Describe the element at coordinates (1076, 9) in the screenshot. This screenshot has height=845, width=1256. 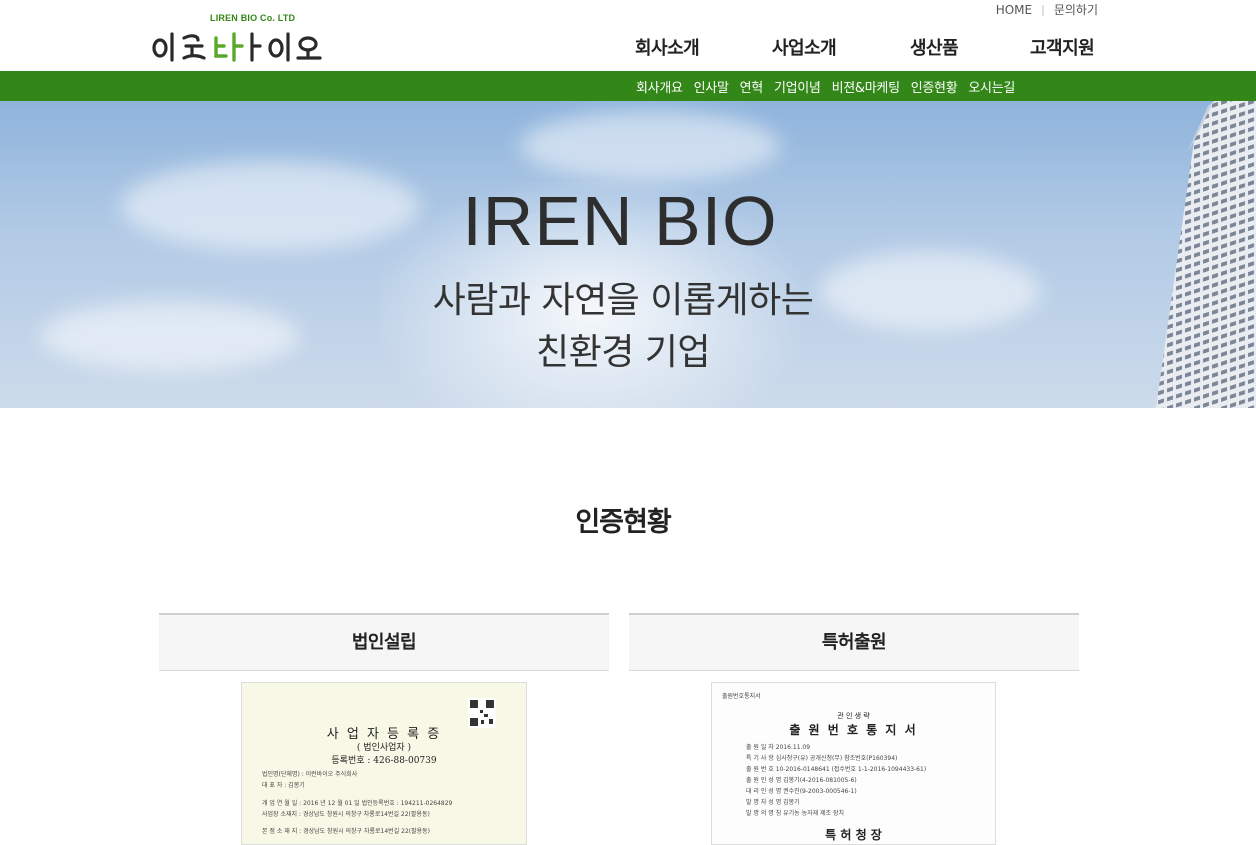
I see `contact-link: 문의하기` at that location.